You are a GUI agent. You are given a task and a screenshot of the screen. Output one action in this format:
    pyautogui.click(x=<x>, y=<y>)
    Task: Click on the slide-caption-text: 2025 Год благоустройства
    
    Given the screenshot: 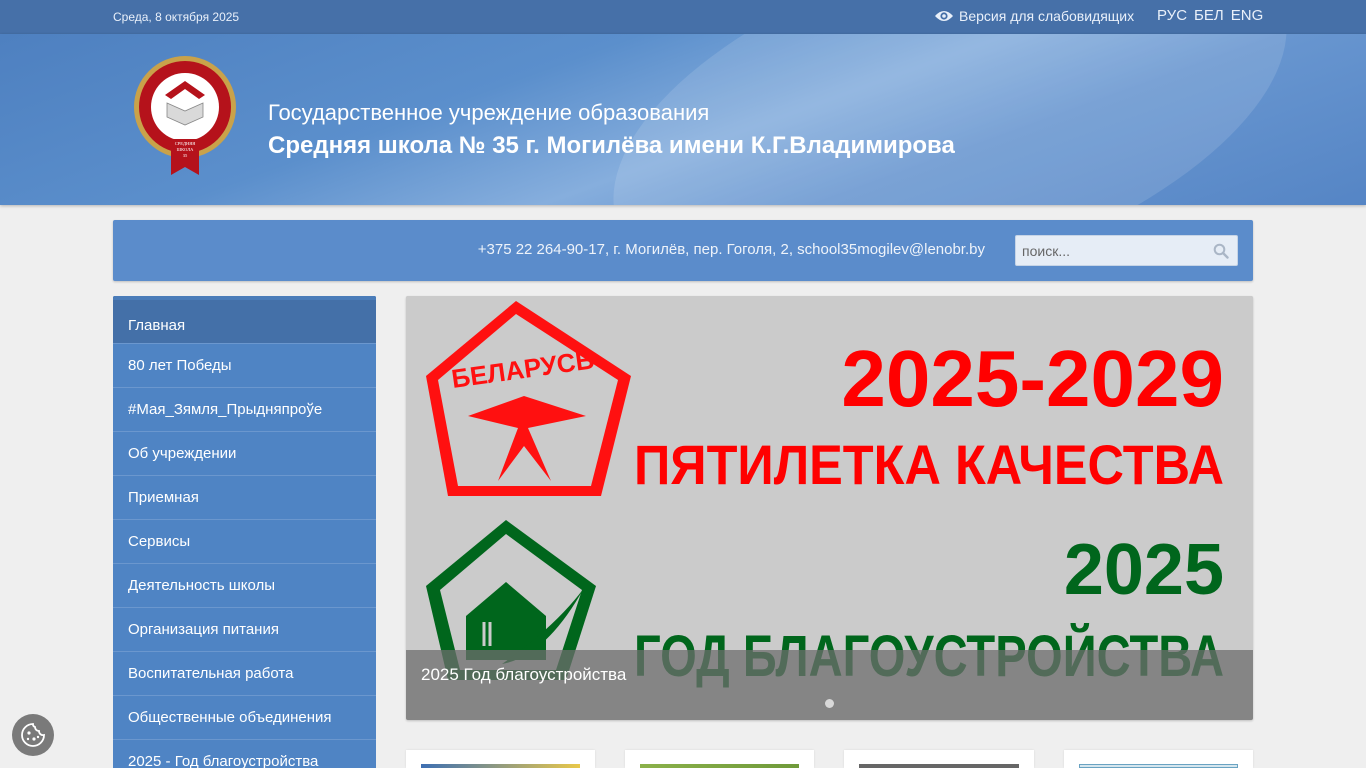 What is the action you would take?
    pyautogui.click(x=524, y=674)
    